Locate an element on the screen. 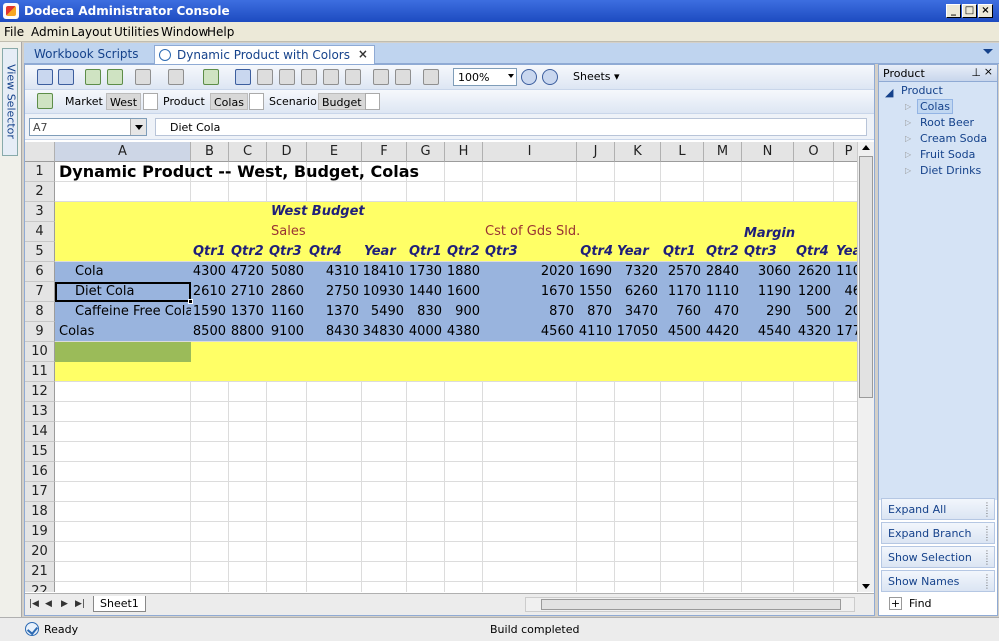  data-cell: 830 is located at coordinates (424, 312).